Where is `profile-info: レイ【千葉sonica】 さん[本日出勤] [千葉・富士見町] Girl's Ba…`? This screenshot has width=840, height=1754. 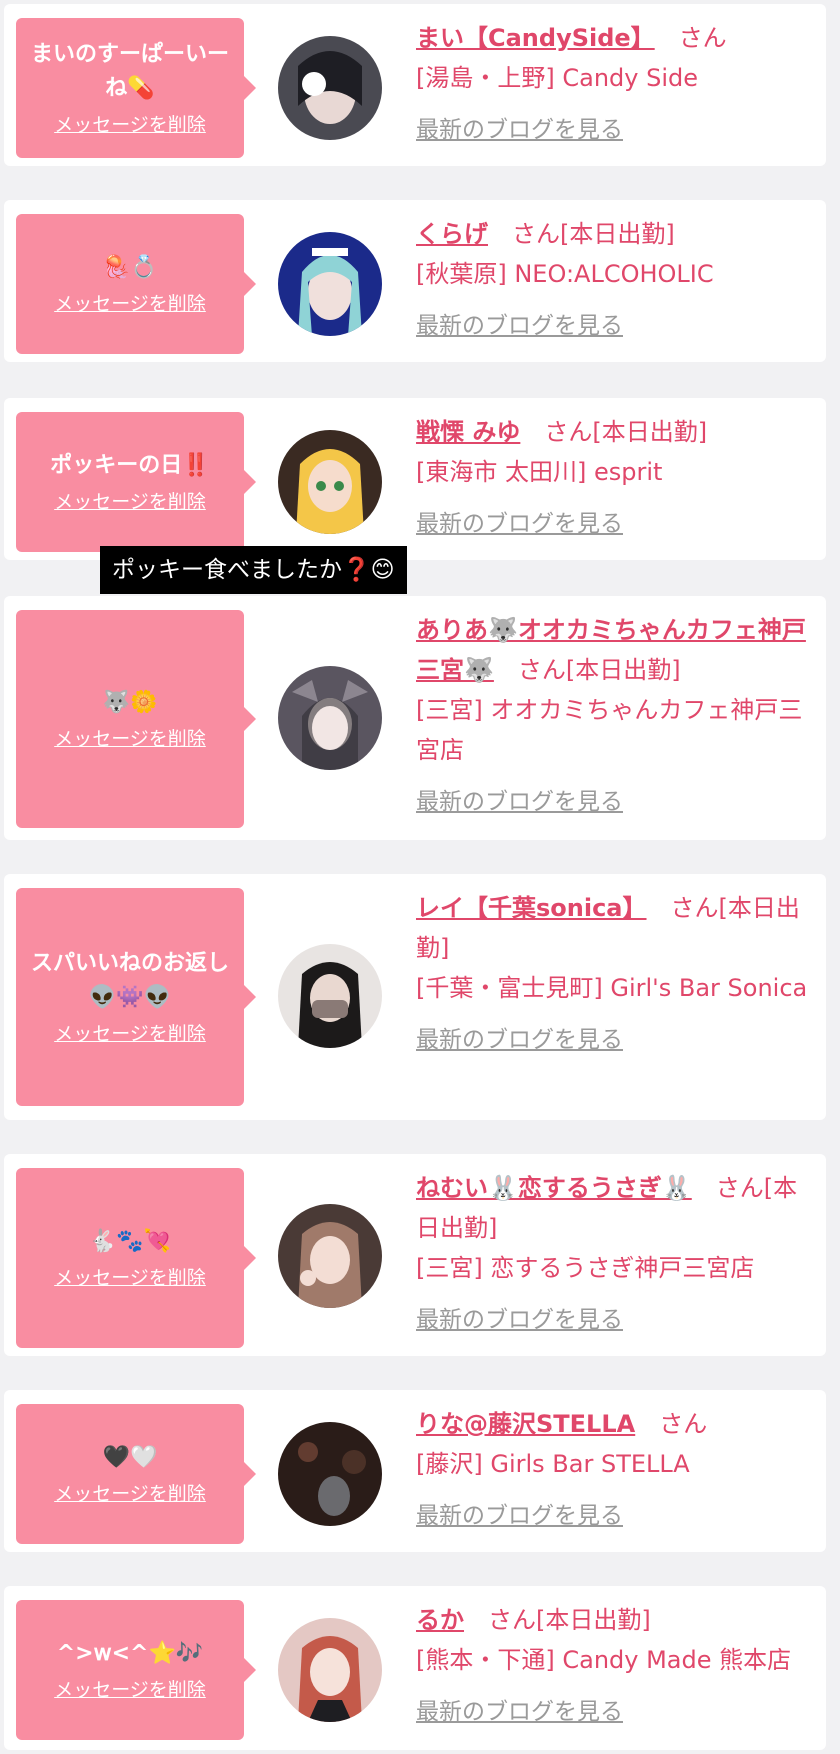 profile-info: レイ【千葉sonica】 さん[本日出勤] [千葉・富士見町] Girl's Ba… is located at coordinates (616, 974).